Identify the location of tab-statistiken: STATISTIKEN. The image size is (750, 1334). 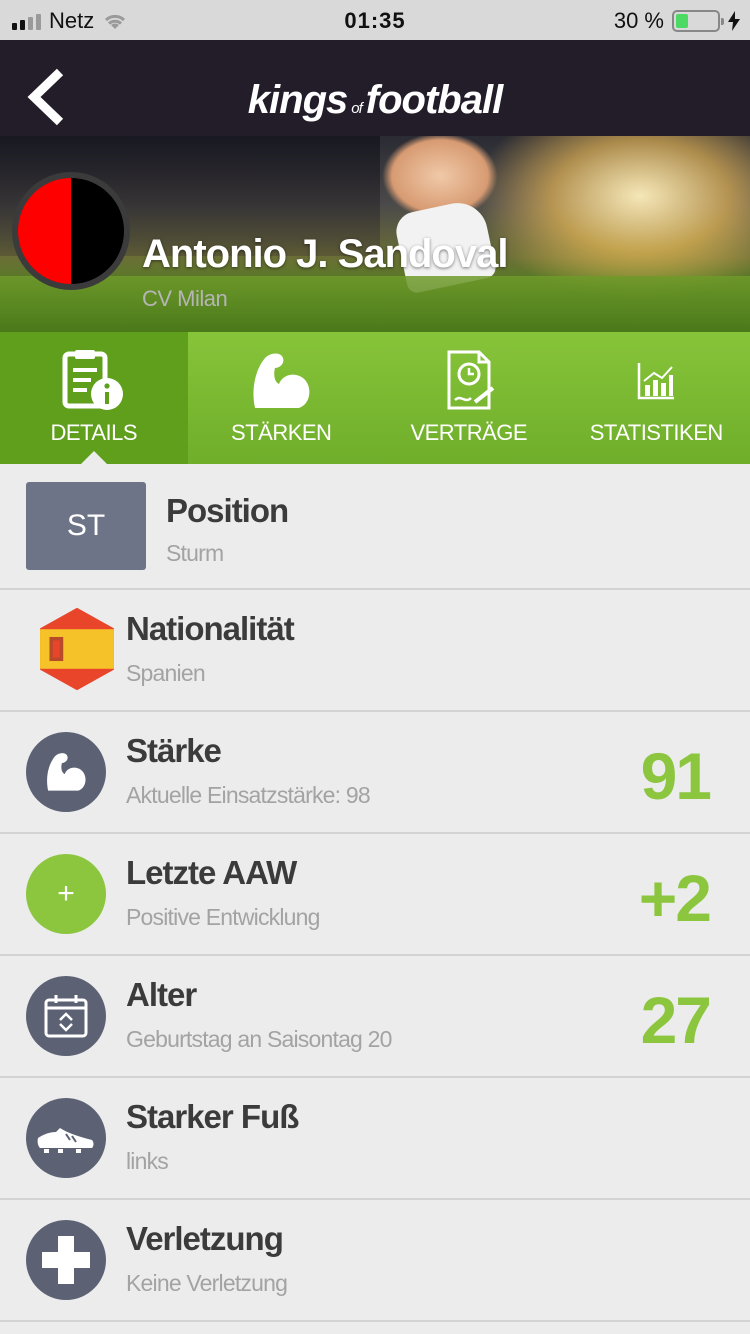
(656, 398).